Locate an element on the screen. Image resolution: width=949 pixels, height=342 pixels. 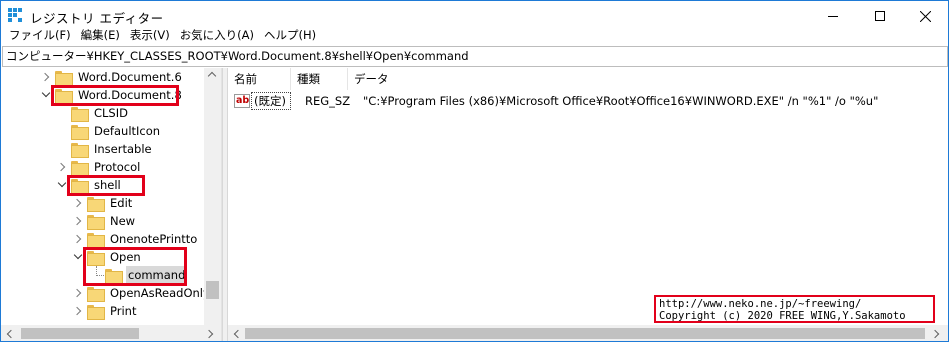
list-horizontal-scrollbar is located at coordinates (588, 333).